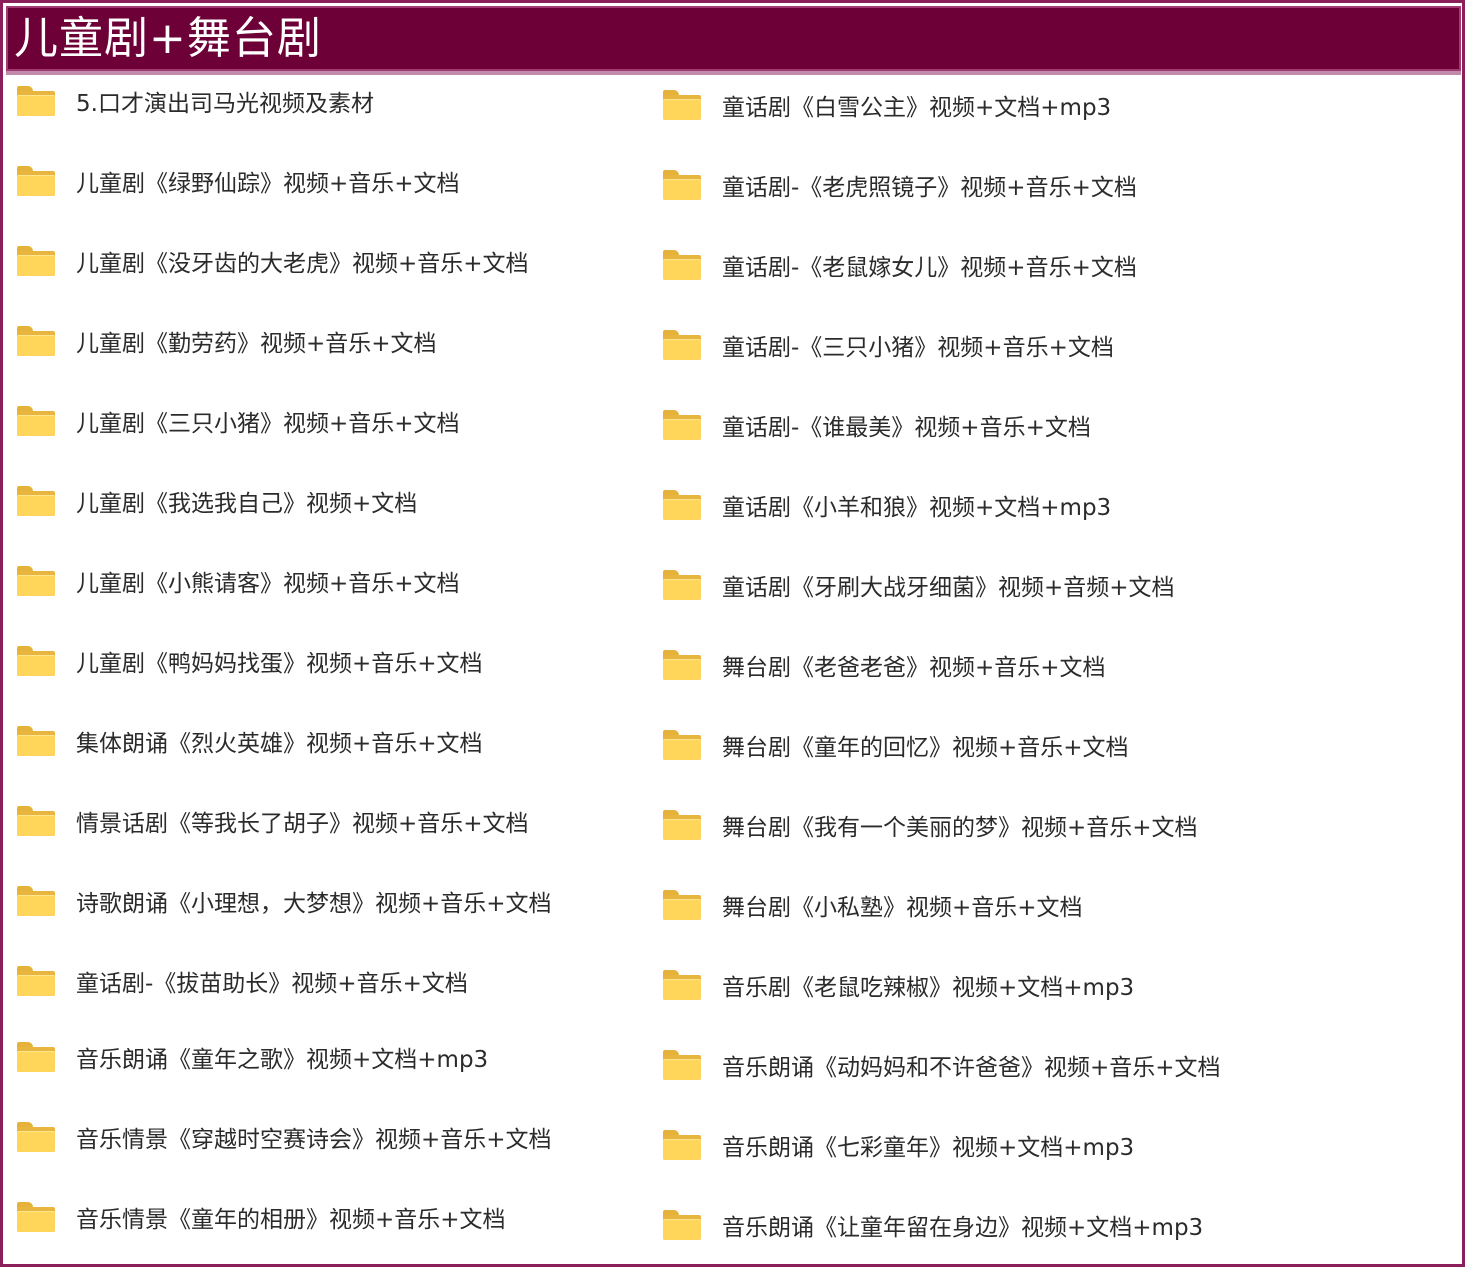 This screenshot has height=1267, width=1465. I want to click on folder-item: 童话剧-《老虎照镜子》视频+音乐+文档, so click(899, 185).